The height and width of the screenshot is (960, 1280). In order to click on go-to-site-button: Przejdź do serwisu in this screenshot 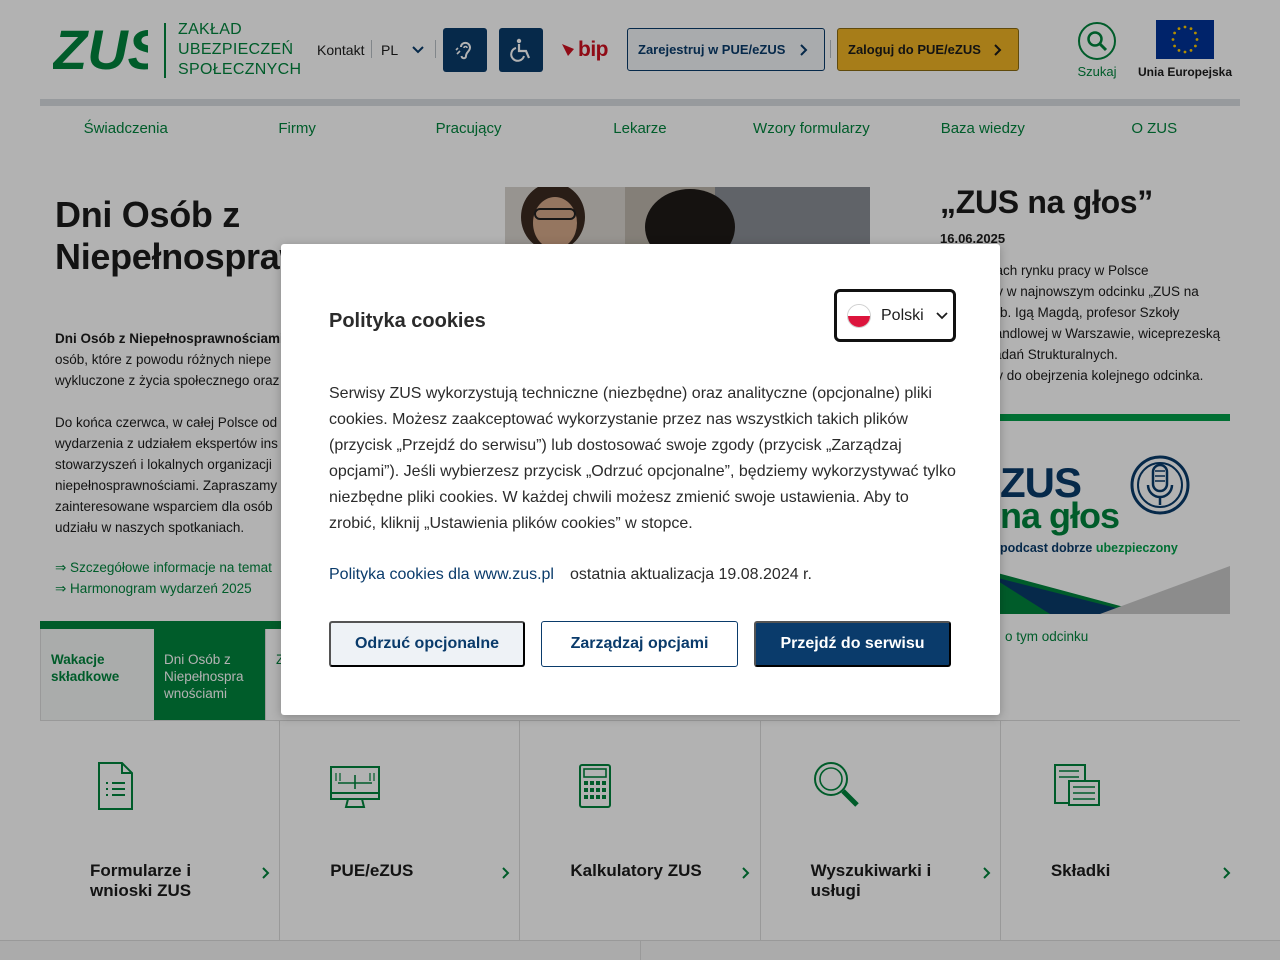, I will do `click(852, 644)`.